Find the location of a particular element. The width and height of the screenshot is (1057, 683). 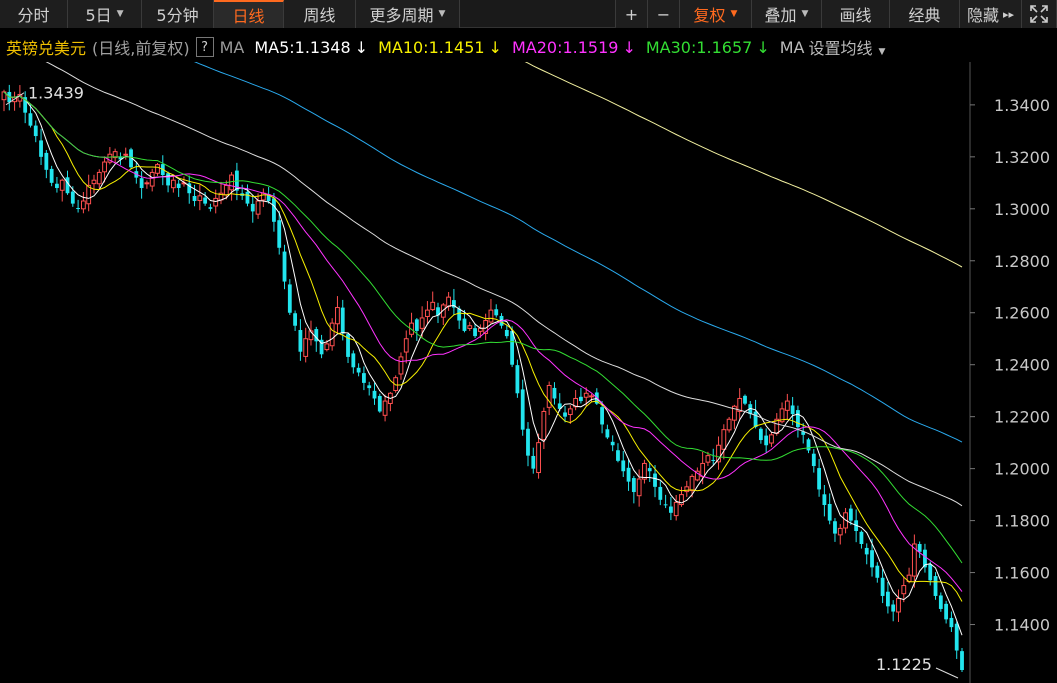

toolbar-label: + is located at coordinates (631, 14).